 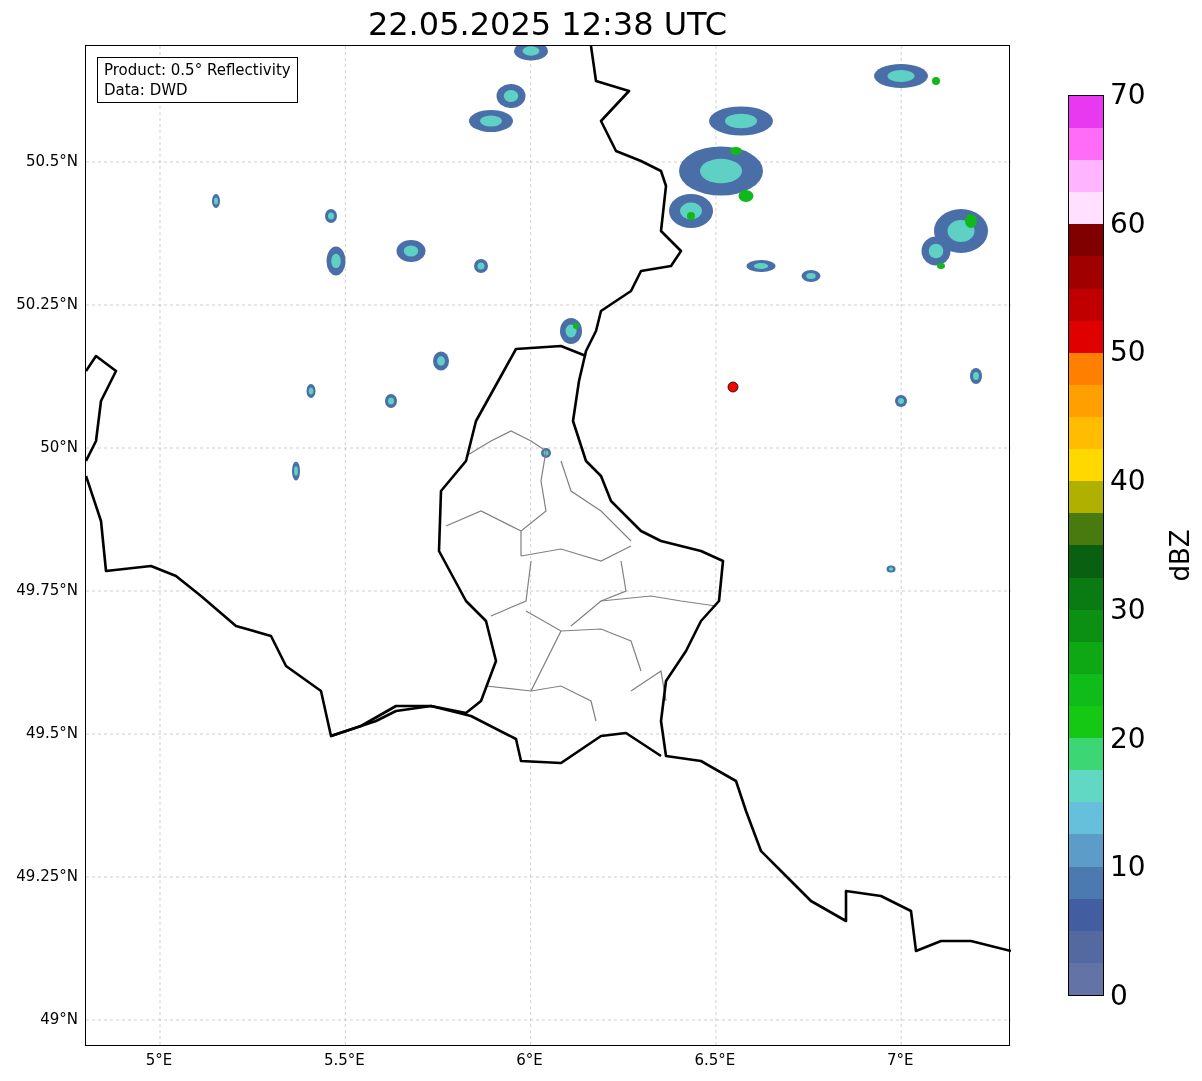 What do you see at coordinates (47, 876) in the screenshot?
I see `latitude-label: 49.25°N` at bounding box center [47, 876].